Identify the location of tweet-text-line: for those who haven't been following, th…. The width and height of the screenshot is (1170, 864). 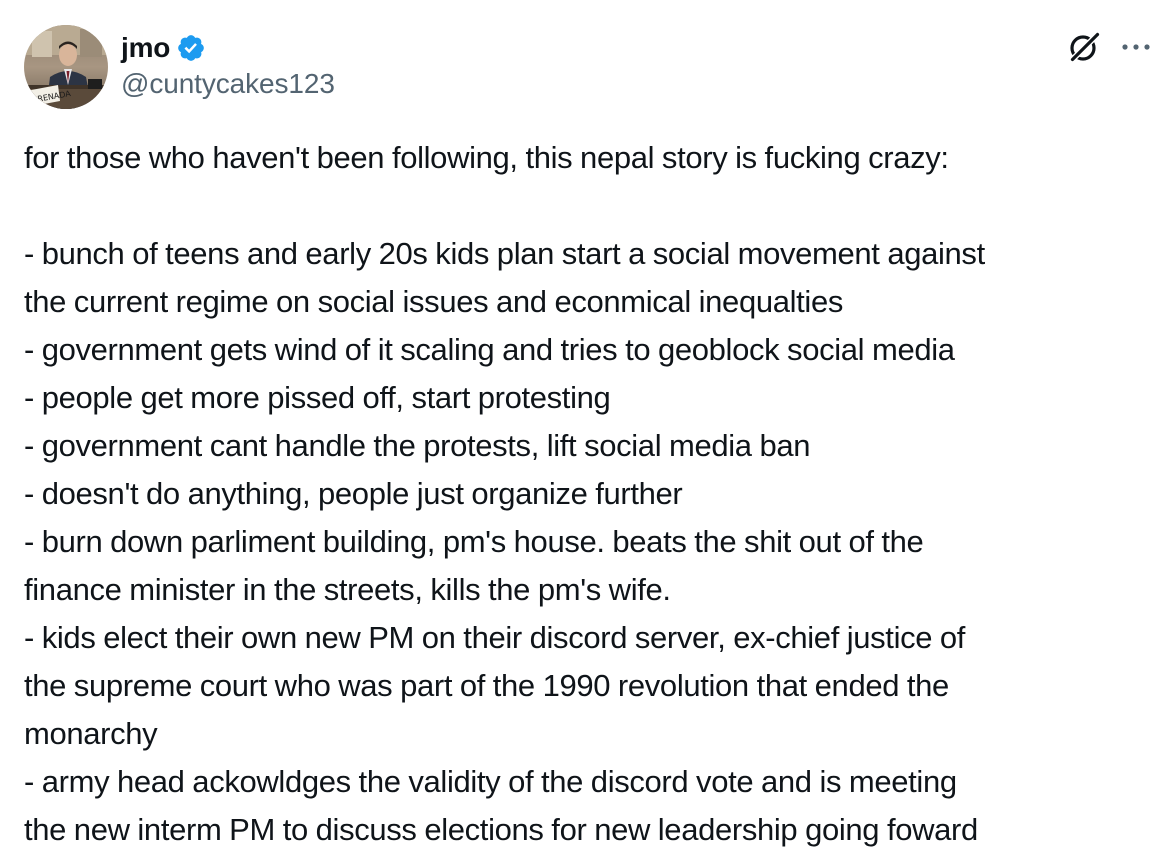
(486, 157).